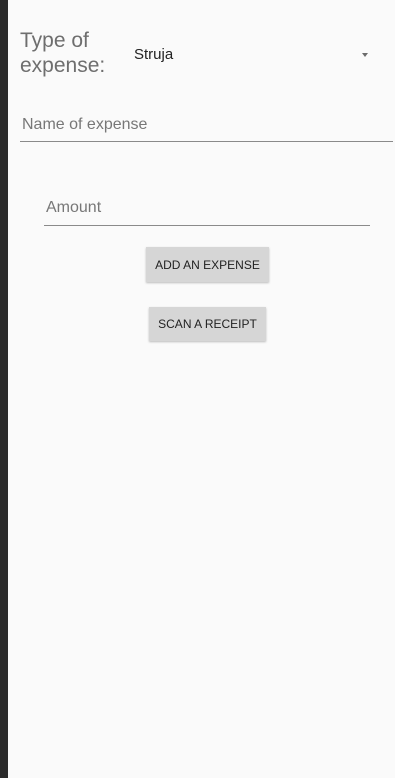 The width and height of the screenshot is (395, 778). What do you see at coordinates (207, 210) in the screenshot?
I see `amount-input` at bounding box center [207, 210].